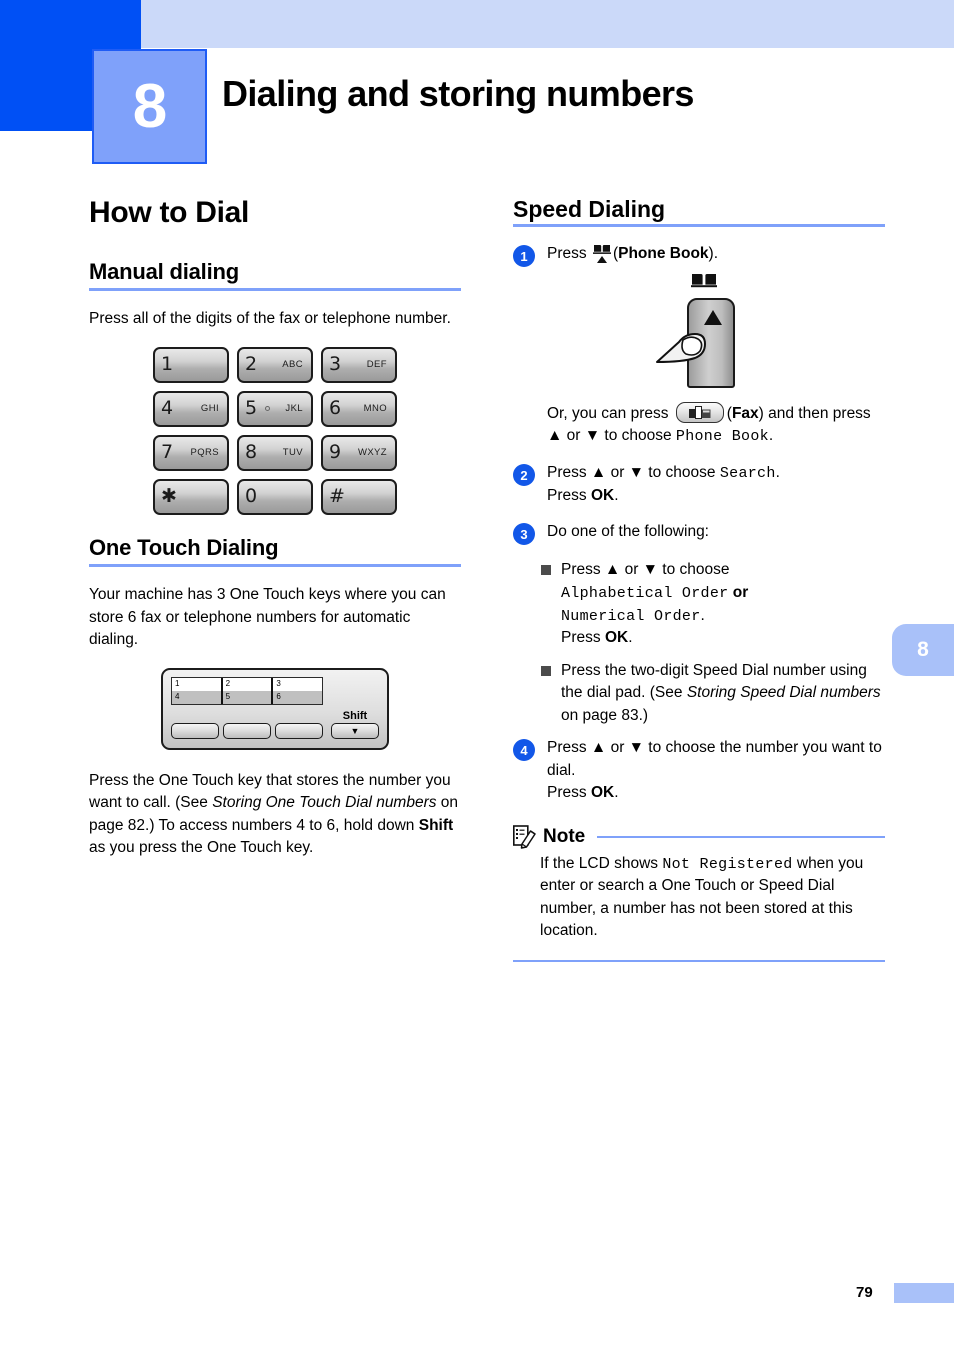 The image size is (954, 1351). Describe the element at coordinates (337, 496) in the screenshot. I see `dialpad-key-digit: #` at that location.